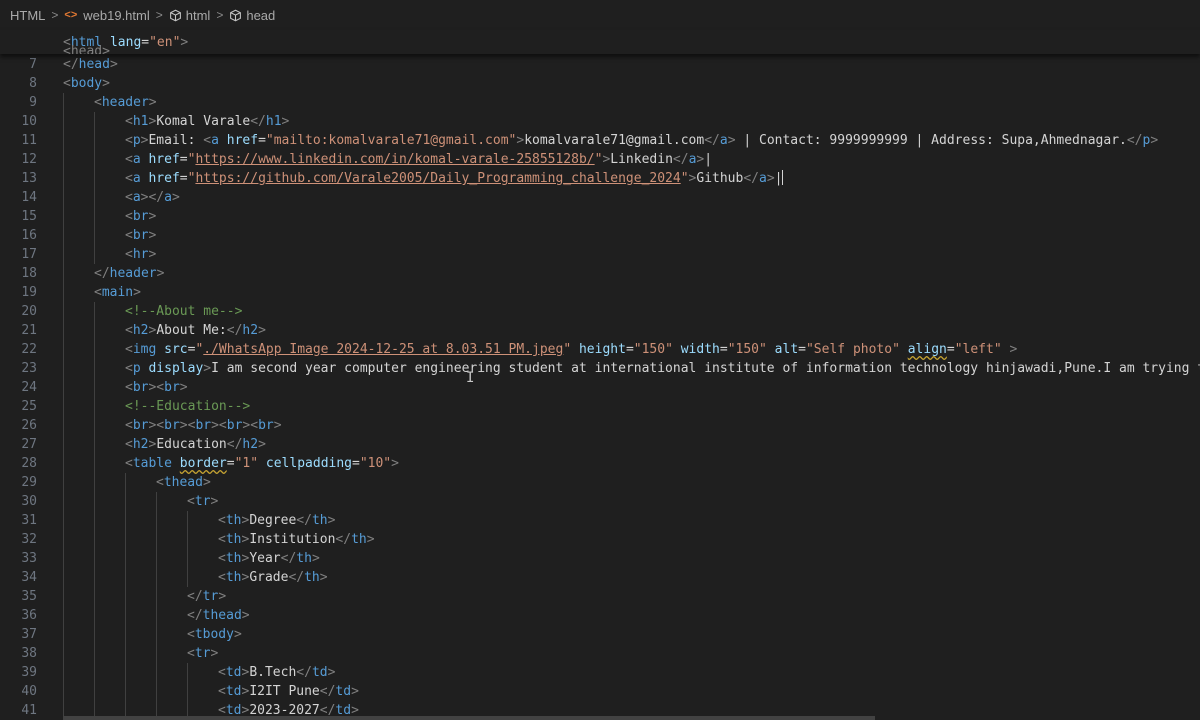 Image resolution: width=1200 pixels, height=720 pixels. Describe the element at coordinates (218, 615) in the screenshot. I see `code-text: </thead>` at that location.